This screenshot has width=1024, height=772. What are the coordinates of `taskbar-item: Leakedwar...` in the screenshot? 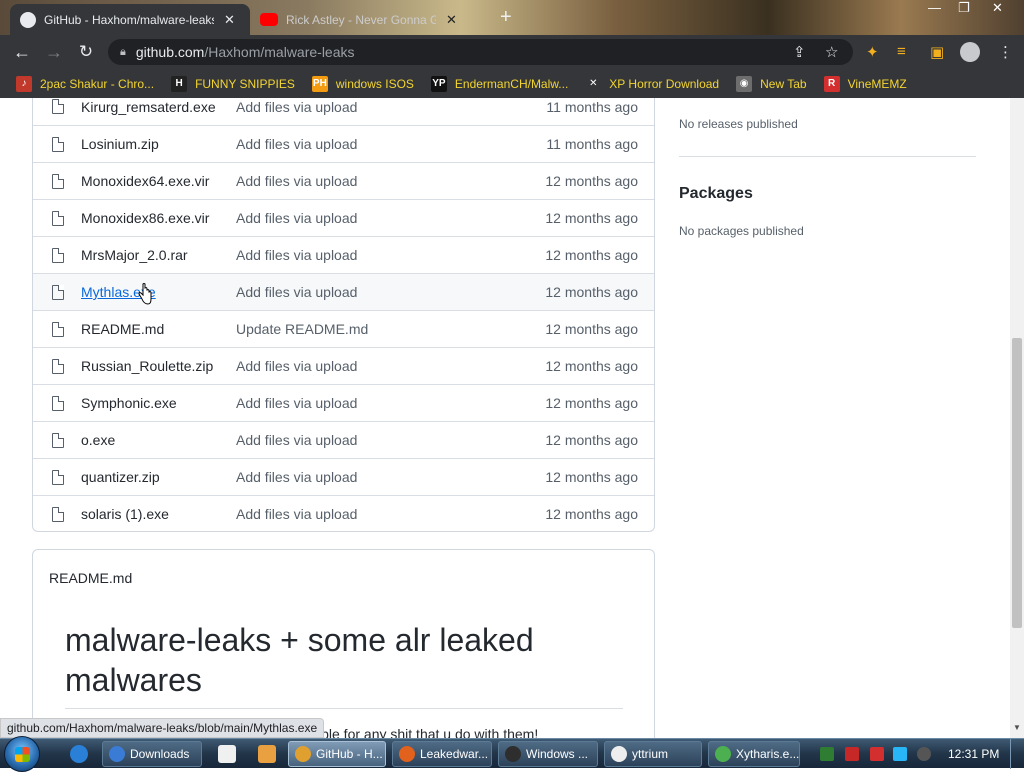 It's located at (442, 754).